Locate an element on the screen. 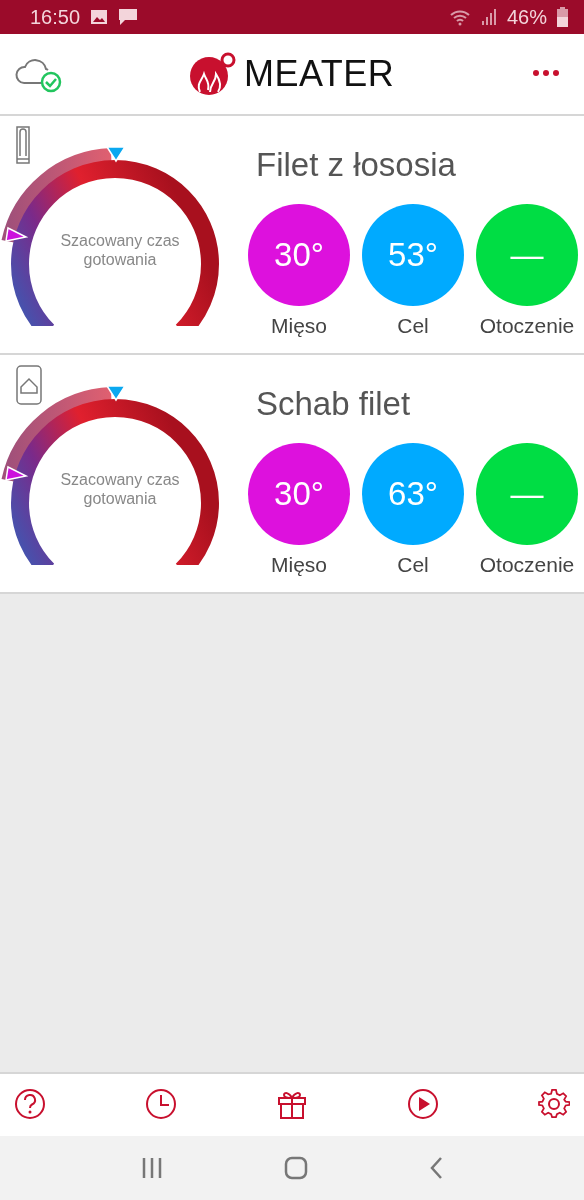 The width and height of the screenshot is (584, 1200). nav-history-button is located at coordinates (162, 1105).